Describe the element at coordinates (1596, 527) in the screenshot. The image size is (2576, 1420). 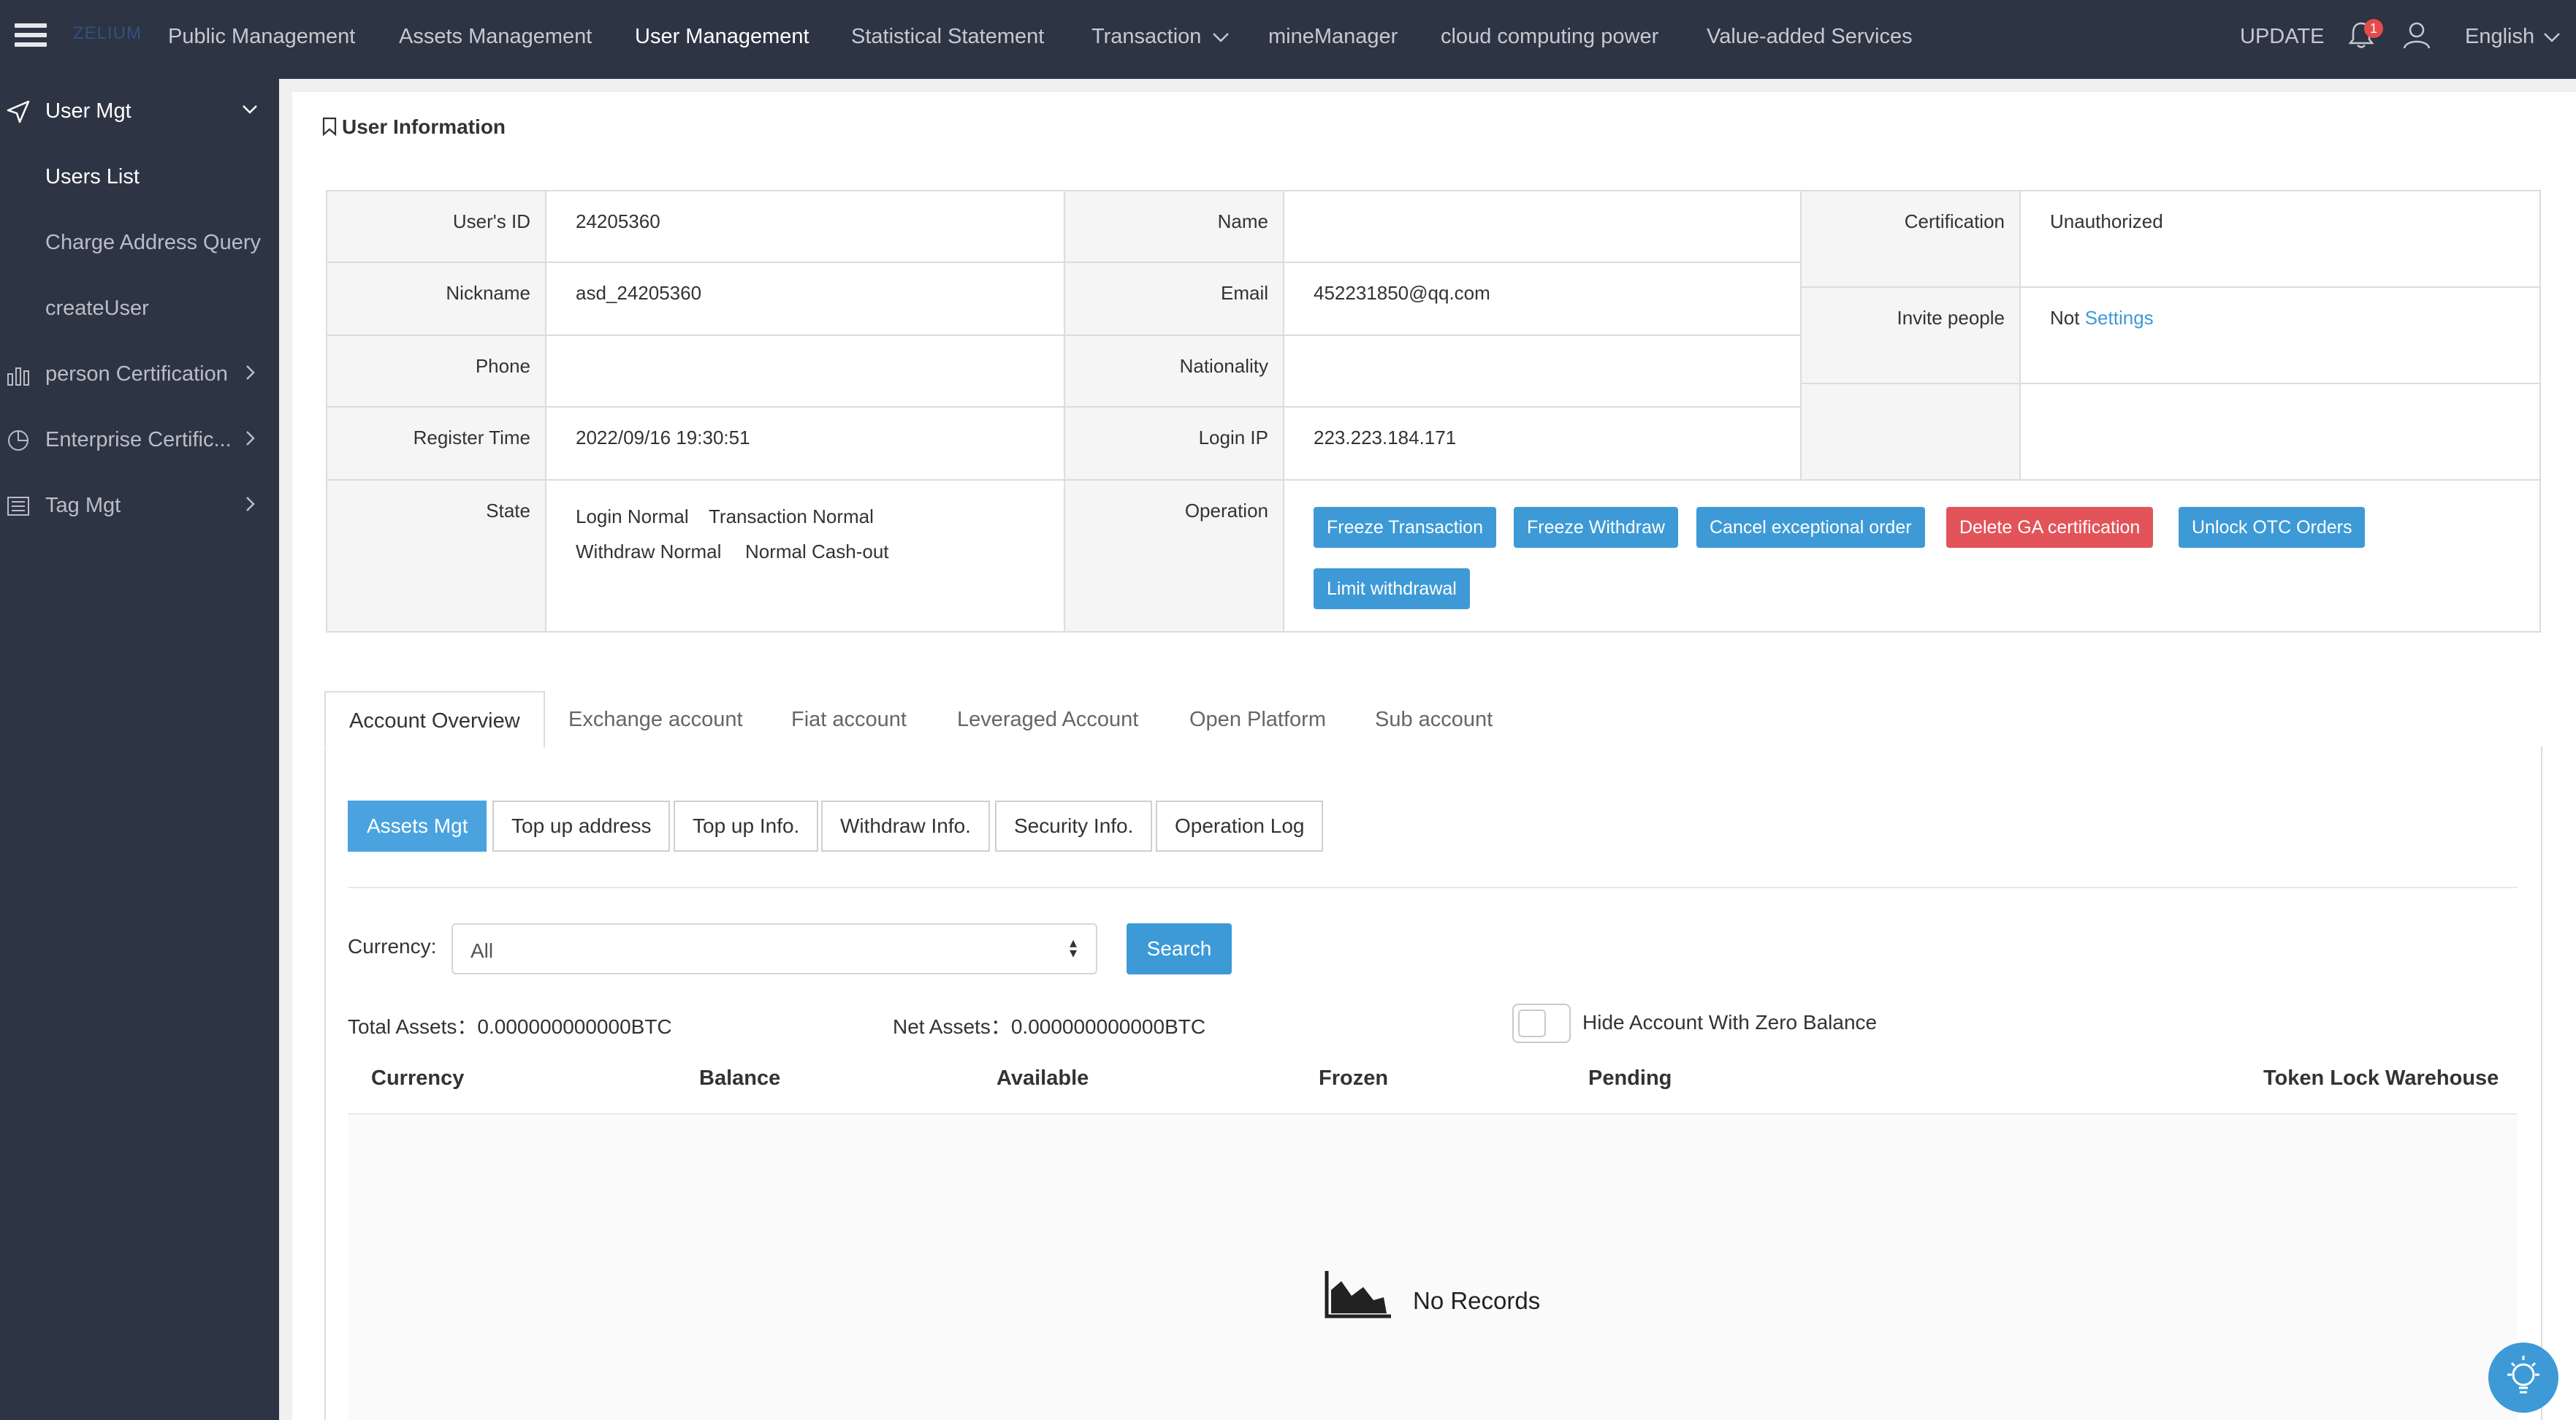
I see `freeze-withdraw-button: Freeze Withdraw` at that location.